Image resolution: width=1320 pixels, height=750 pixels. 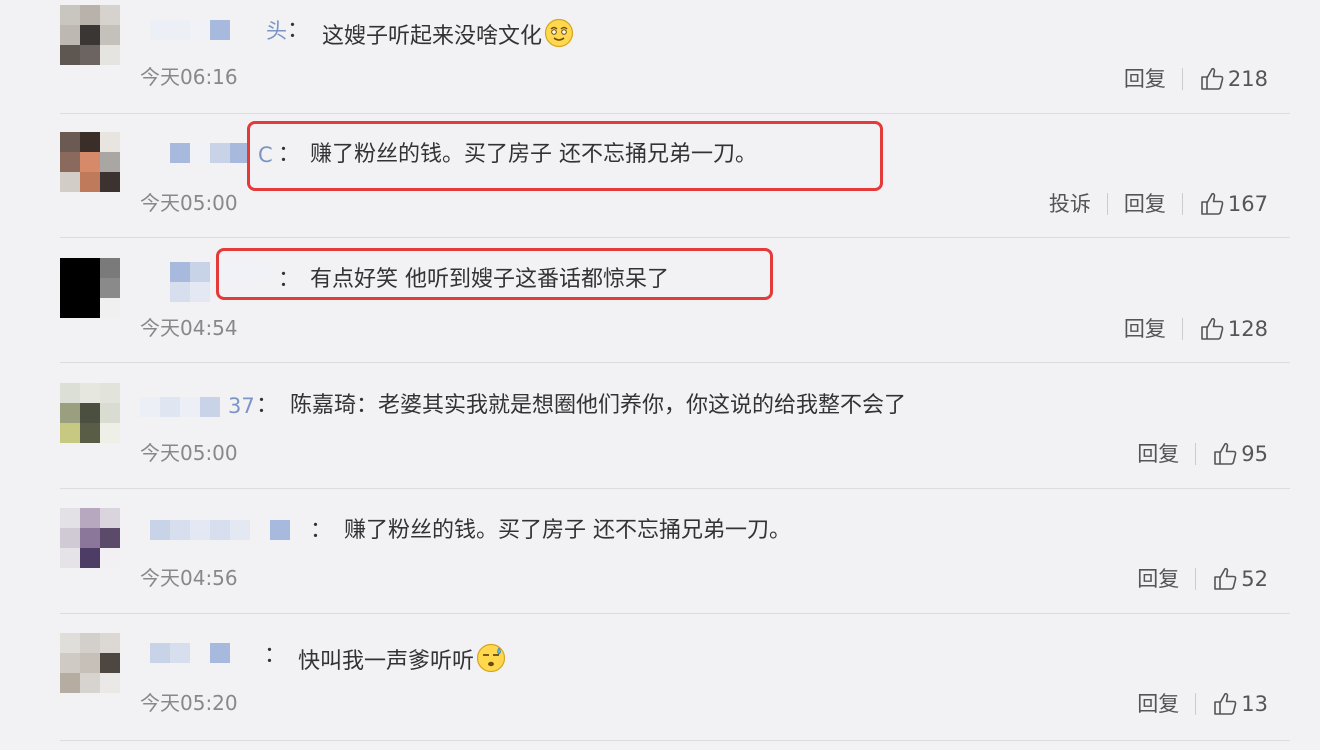 I want to click on sweat-emoji-icon, so click(x=491, y=658).